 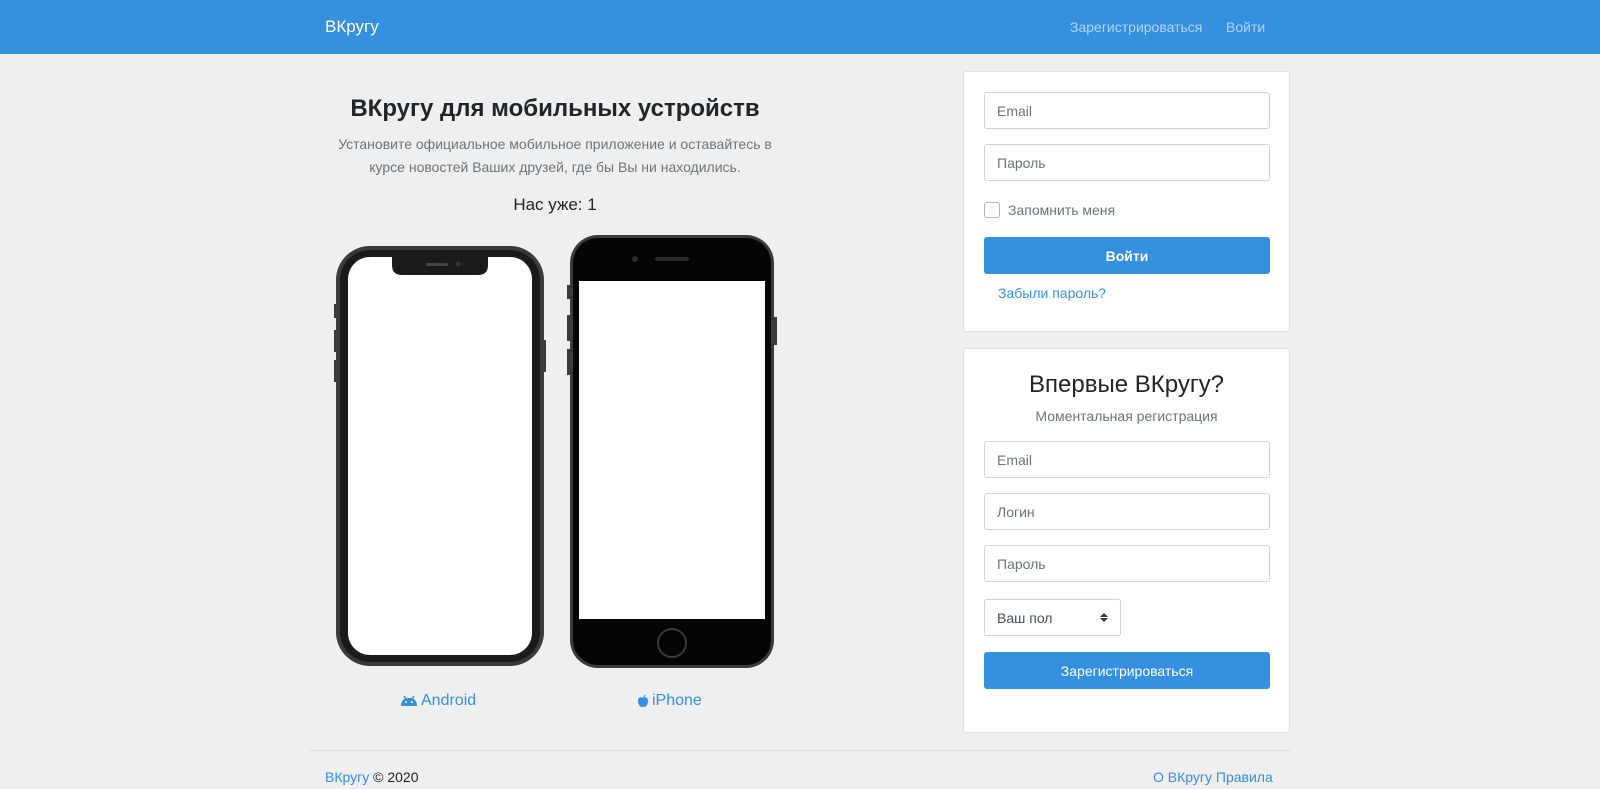 What do you see at coordinates (1062, 210) in the screenshot?
I see `remember-me-label: Запомнить меня` at bounding box center [1062, 210].